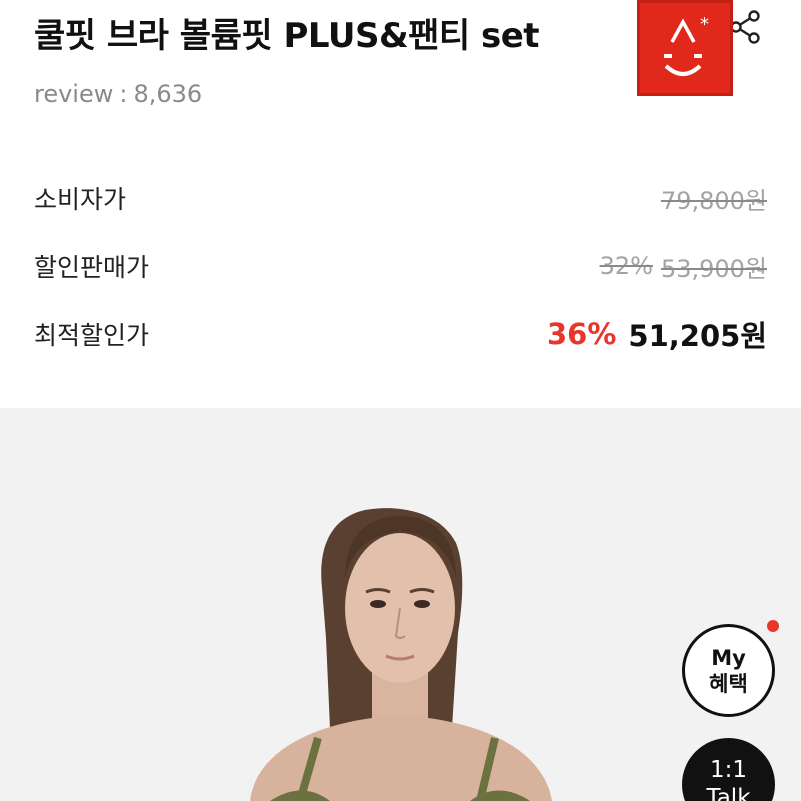  Describe the element at coordinates (728, 793) in the screenshot. I see `talk-line2: Talk` at that location.